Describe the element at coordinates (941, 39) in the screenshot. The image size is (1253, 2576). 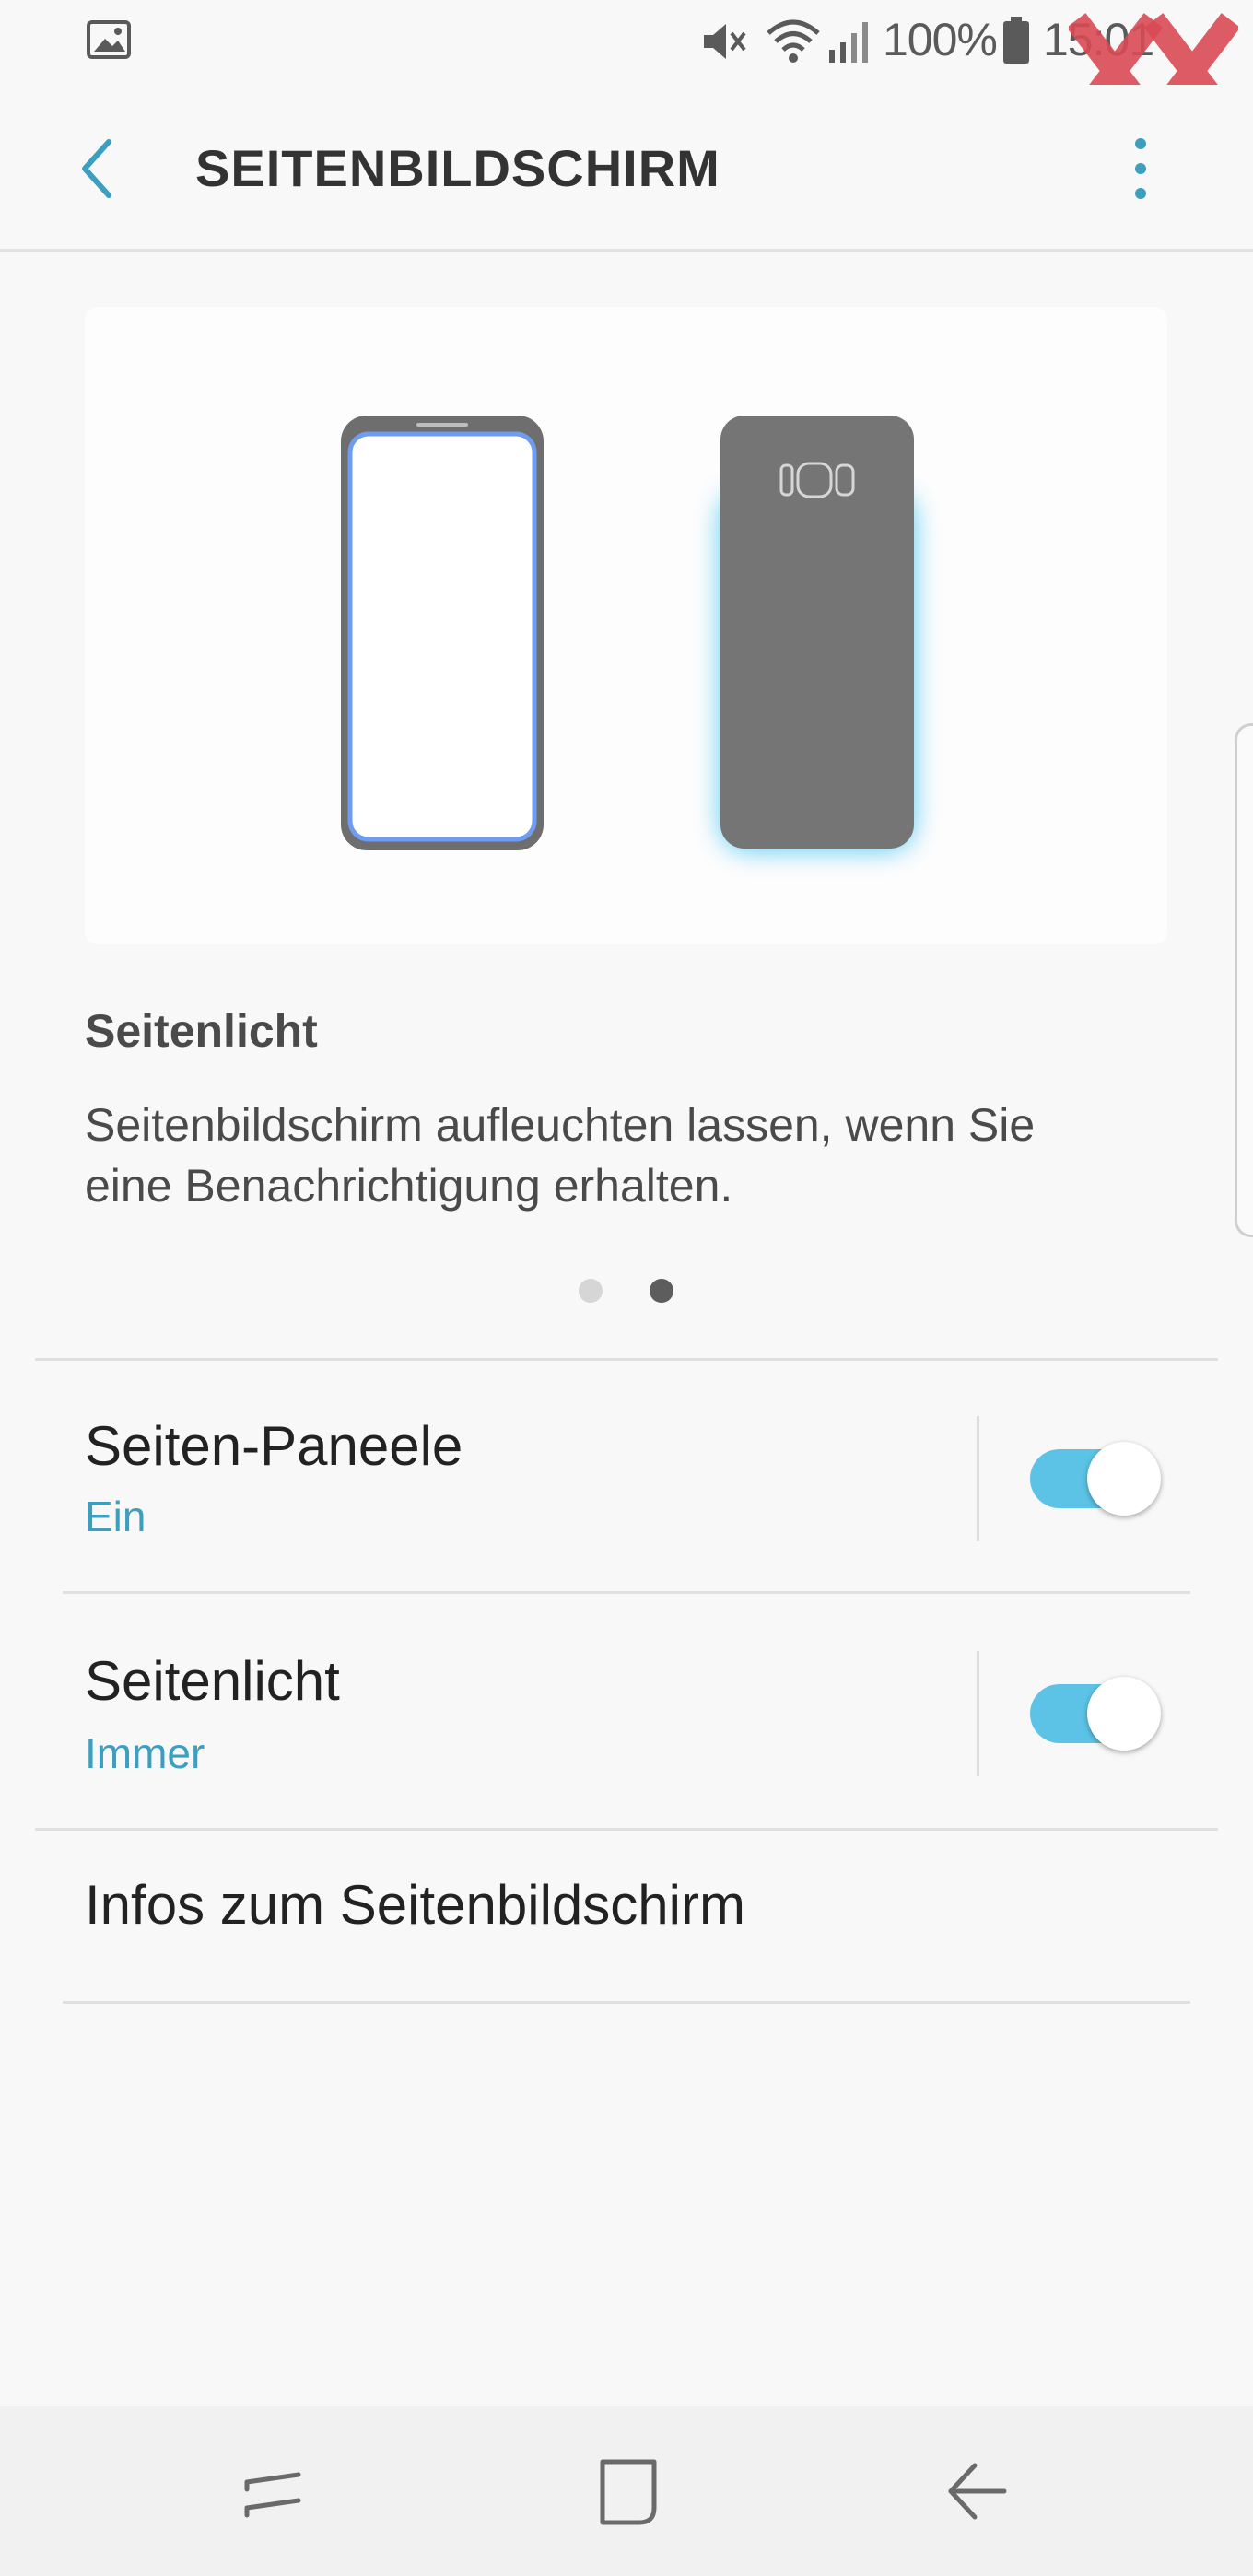
I see `battery-percentage: 100%` at that location.